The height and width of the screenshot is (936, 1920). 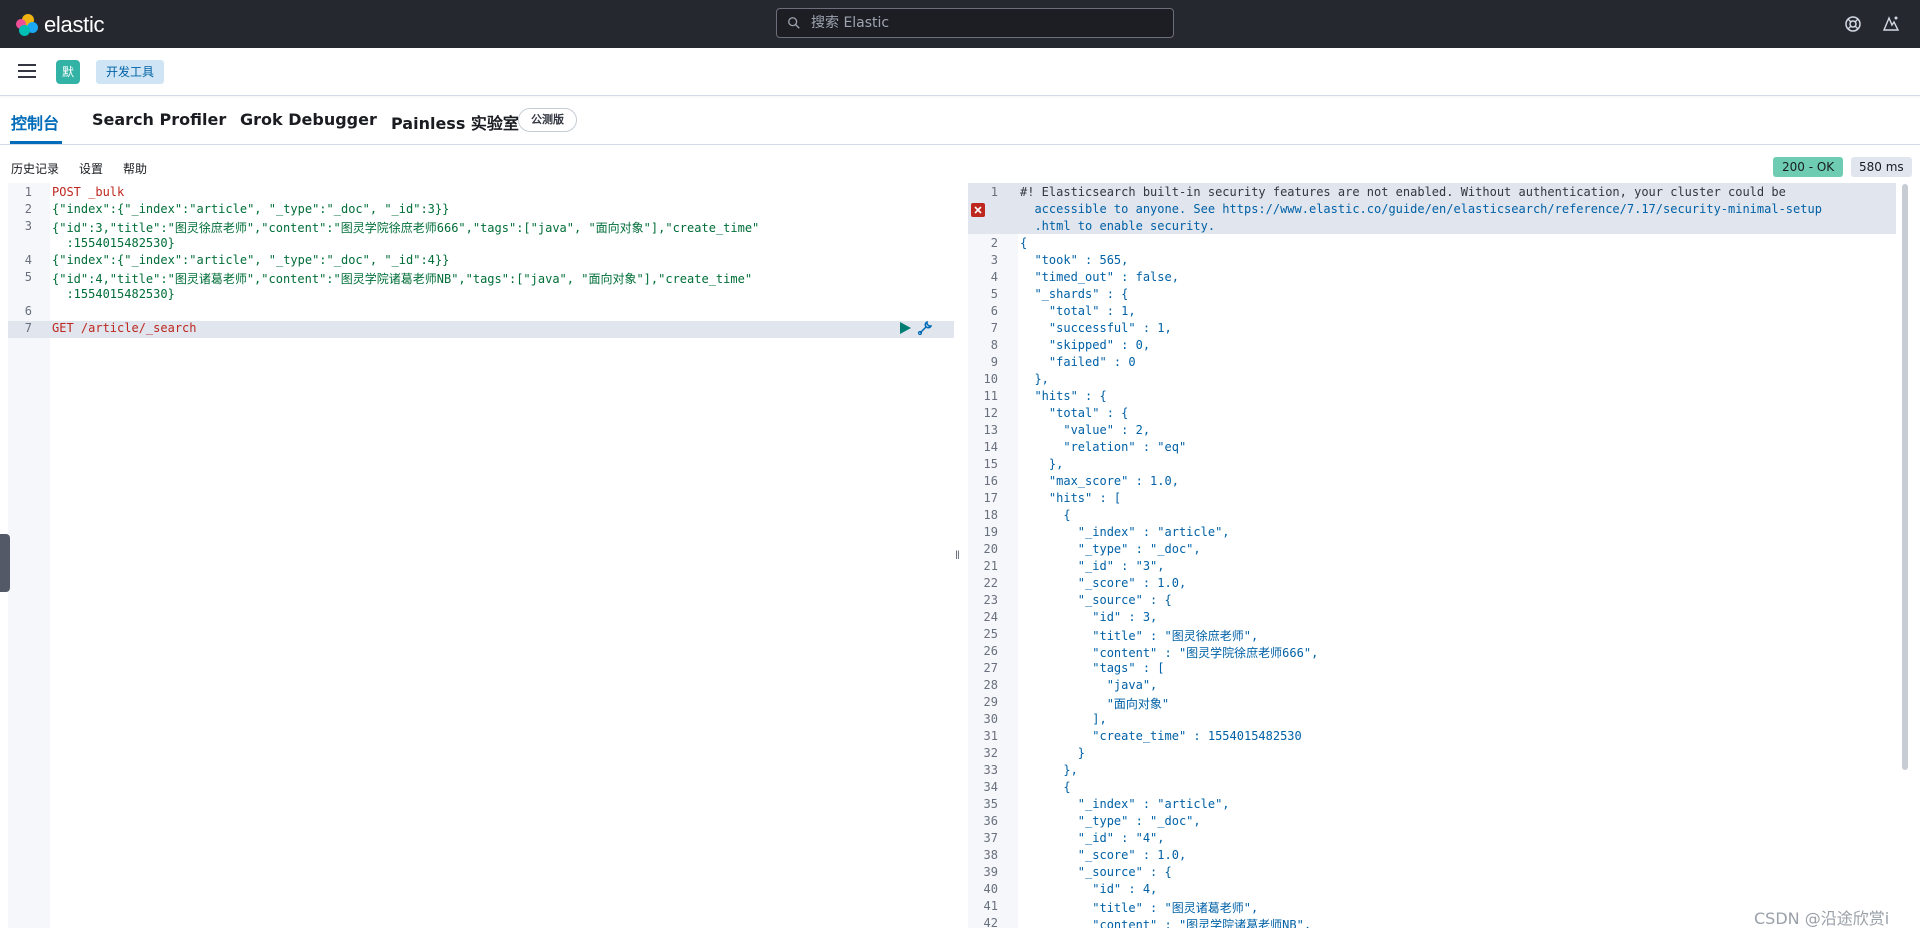 I want to click on line-number: 20, so click(x=990, y=549).